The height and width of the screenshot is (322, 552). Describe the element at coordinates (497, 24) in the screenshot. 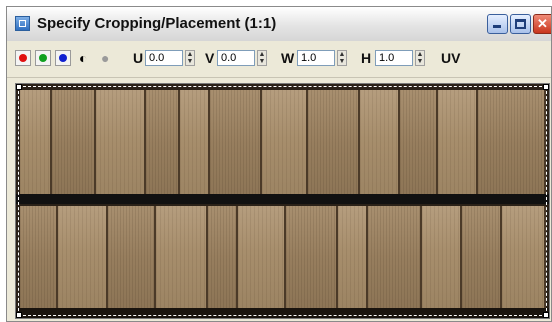

I see `minimize-button` at that location.